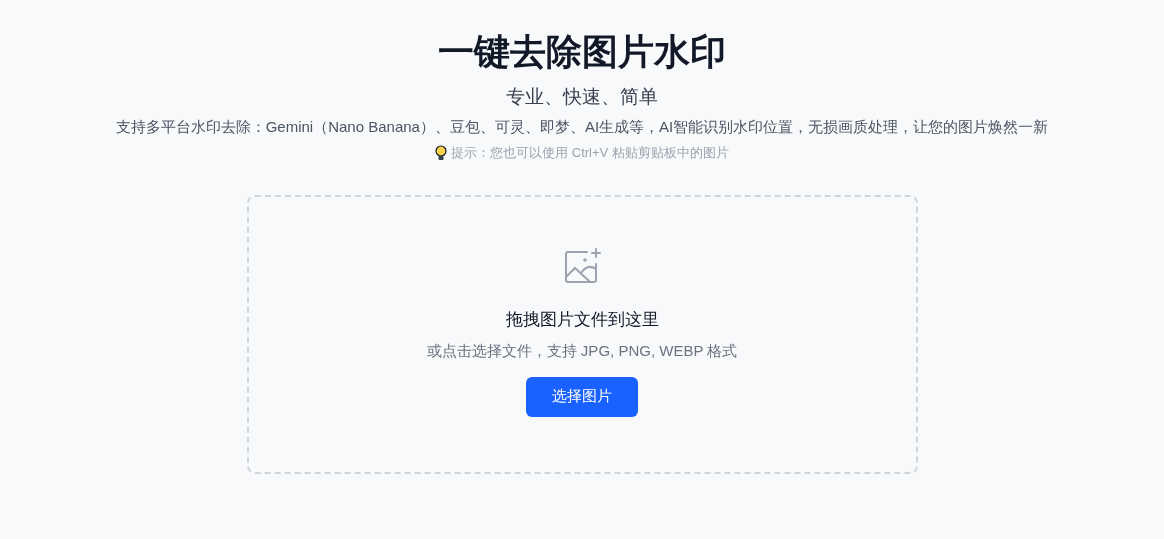 The width and height of the screenshot is (1164, 539). Describe the element at coordinates (582, 97) in the screenshot. I see `subtitle: 专业、快速、简单` at that location.